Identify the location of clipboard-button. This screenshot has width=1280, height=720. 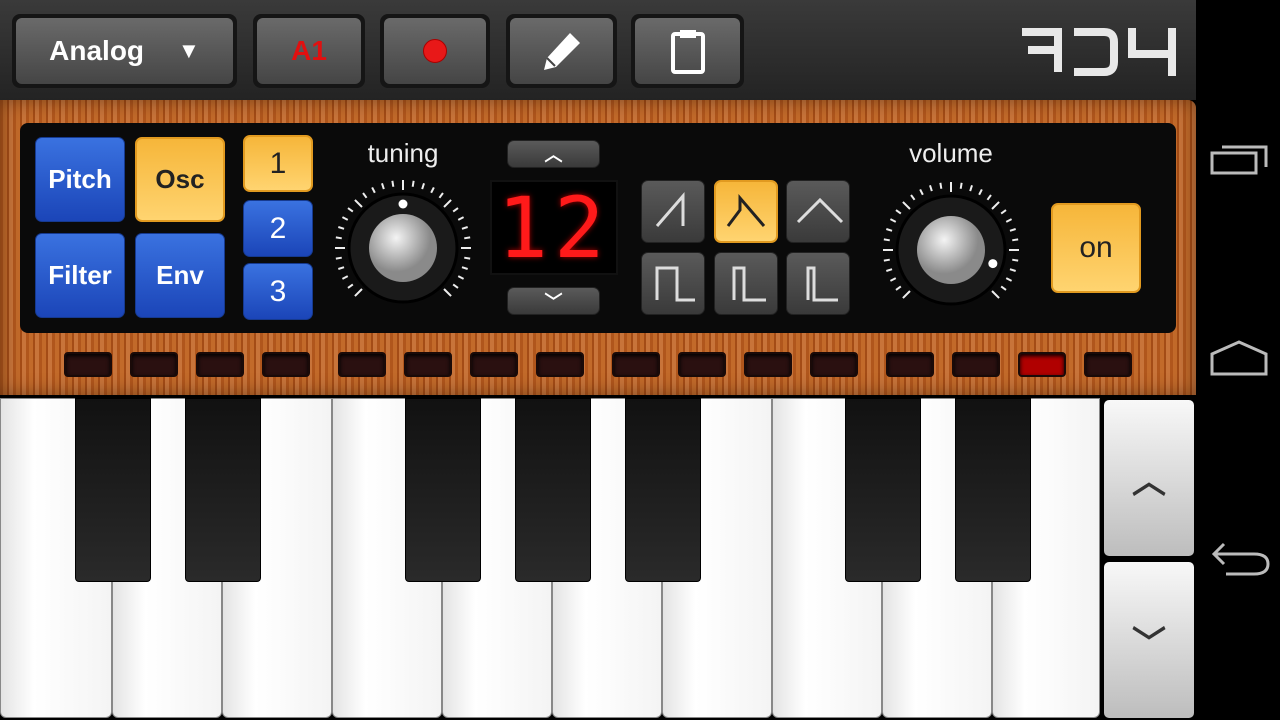
(687, 51).